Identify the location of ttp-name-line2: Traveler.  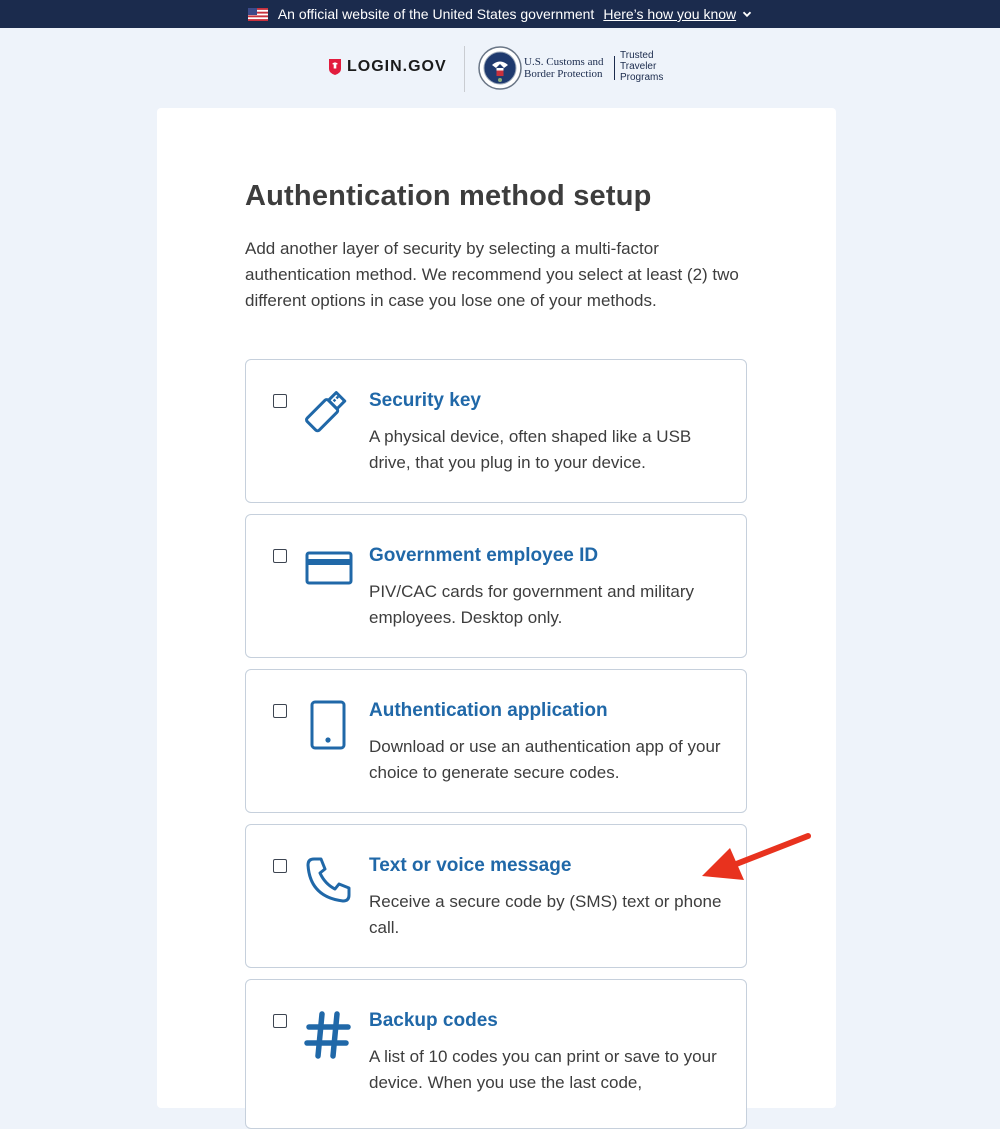
(638, 66).